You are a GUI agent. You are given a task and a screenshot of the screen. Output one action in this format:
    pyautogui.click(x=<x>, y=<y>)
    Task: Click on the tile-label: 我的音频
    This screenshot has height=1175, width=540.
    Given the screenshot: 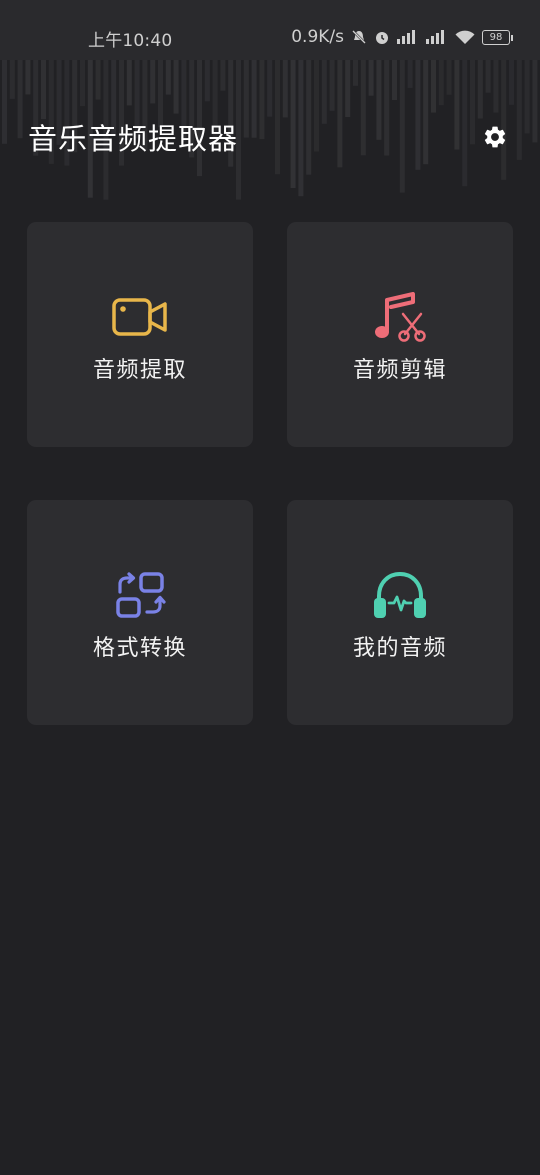 What is the action you would take?
    pyautogui.click(x=399, y=648)
    